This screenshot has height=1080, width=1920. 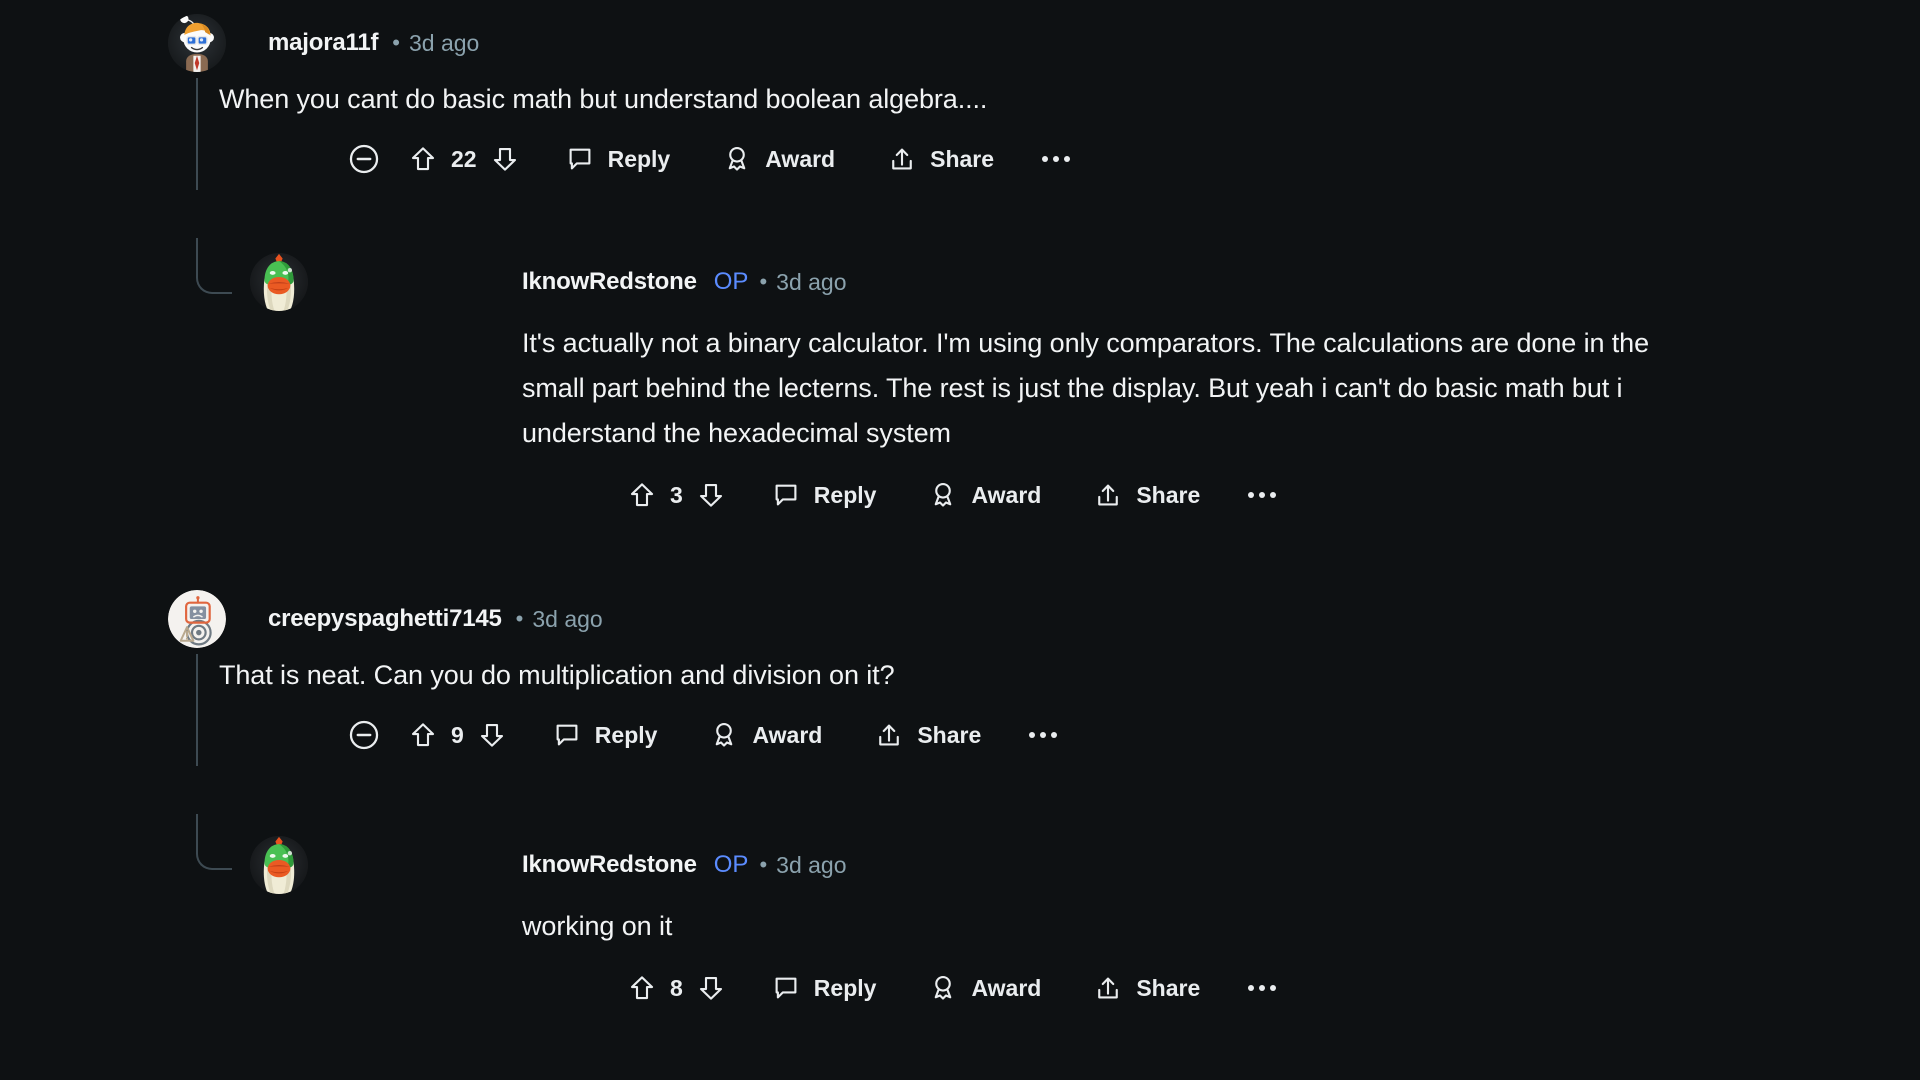 I want to click on comment-header: creepyspaghetti7145 • 3d ago, so click(x=1044, y=619).